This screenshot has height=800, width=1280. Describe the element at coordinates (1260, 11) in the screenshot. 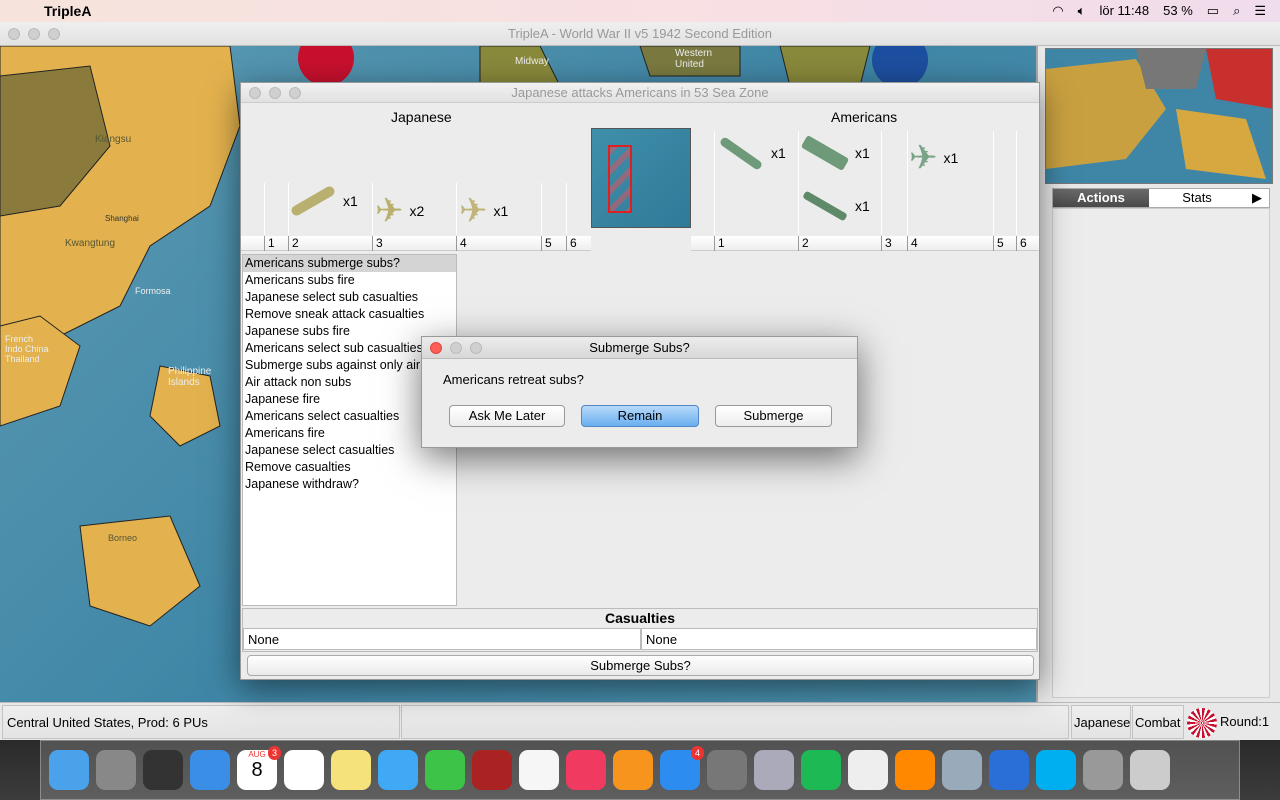

I see `list-icon: ☰` at that location.